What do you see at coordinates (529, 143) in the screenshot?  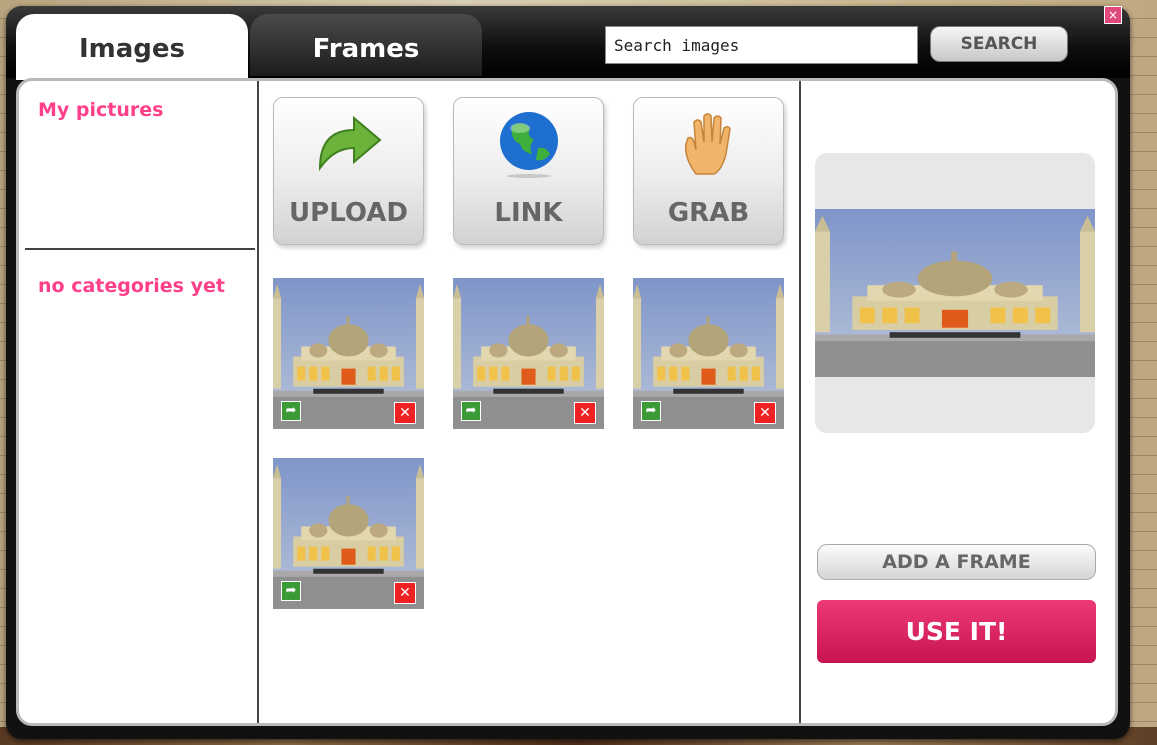 I see `globe-icon` at bounding box center [529, 143].